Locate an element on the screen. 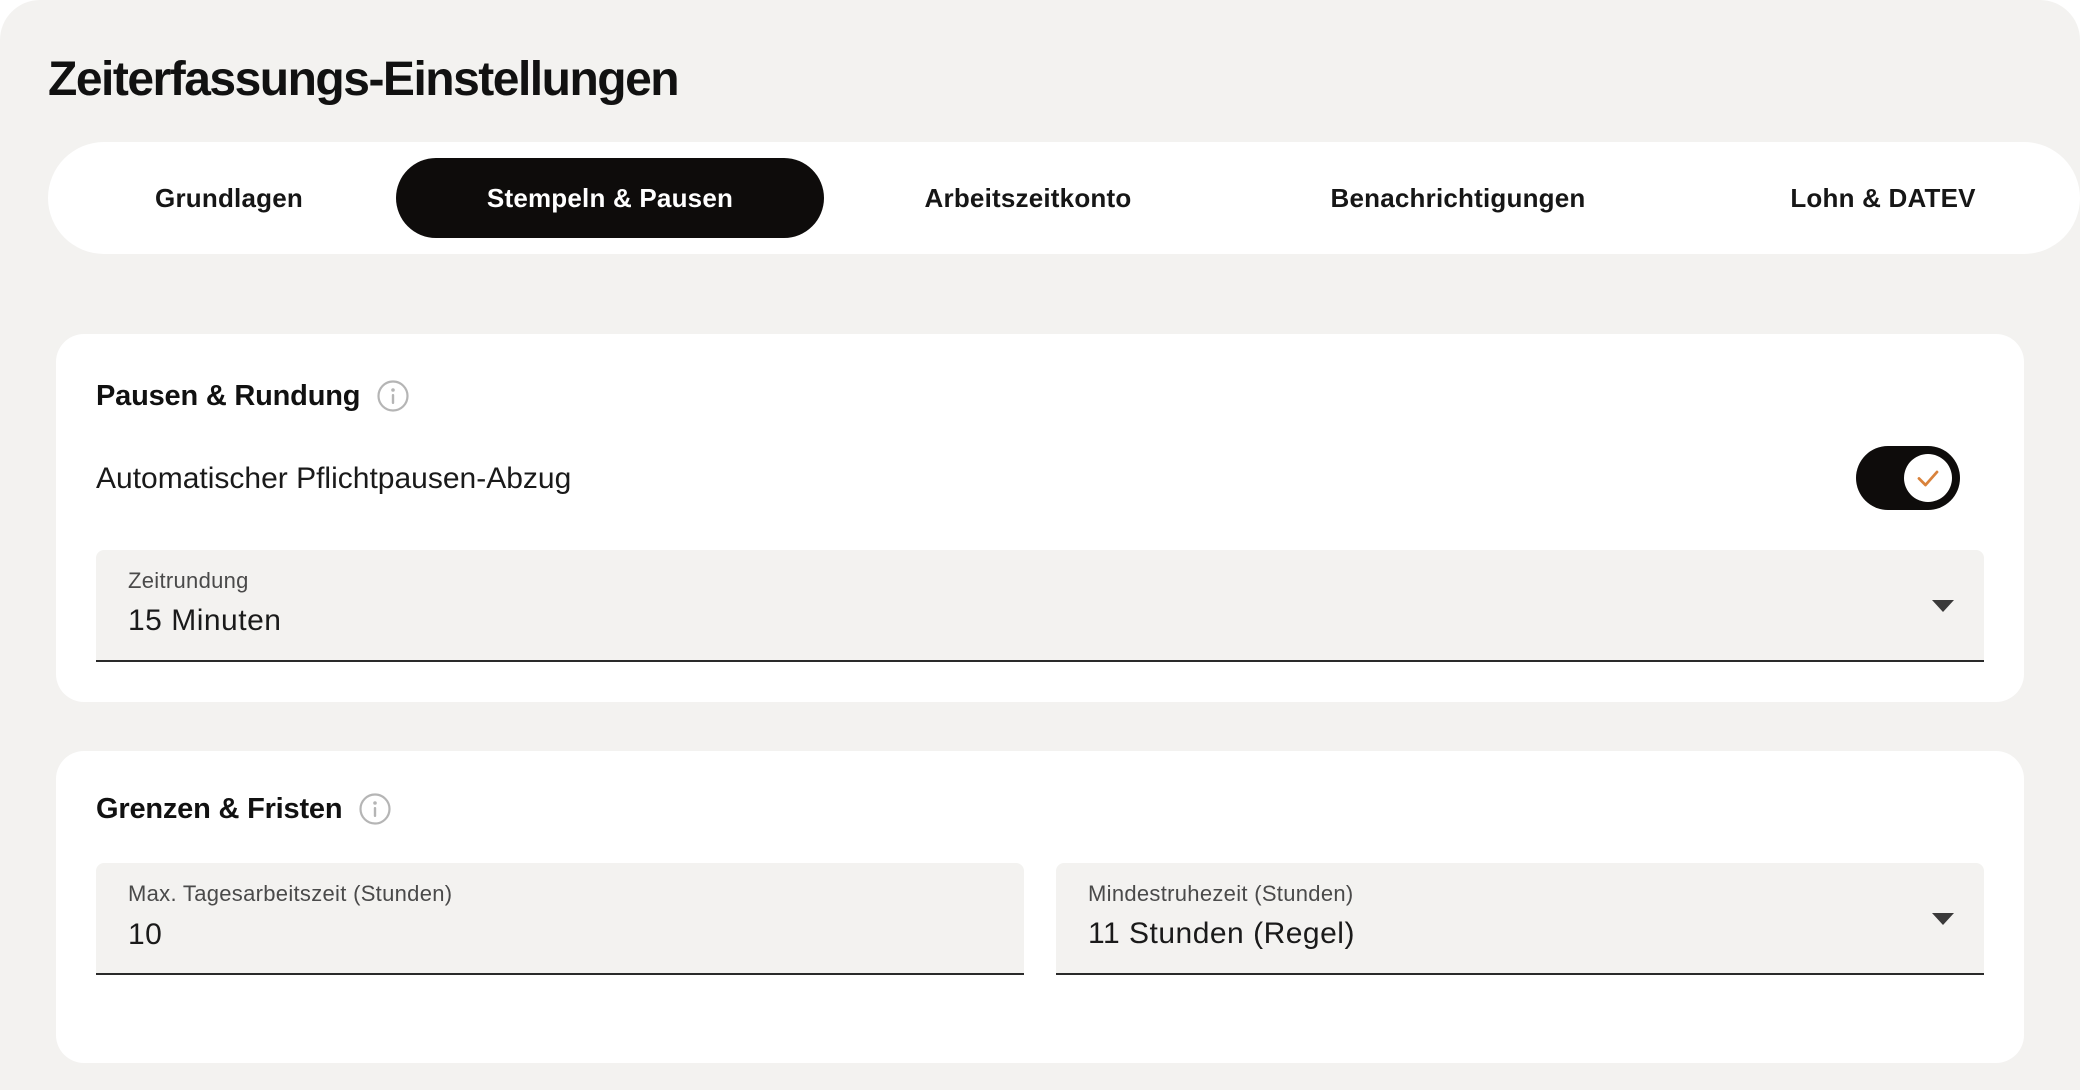 Image resolution: width=2080 pixels, height=1090 pixels. zeitrundung-value: 15 Minuten is located at coordinates (205, 620).